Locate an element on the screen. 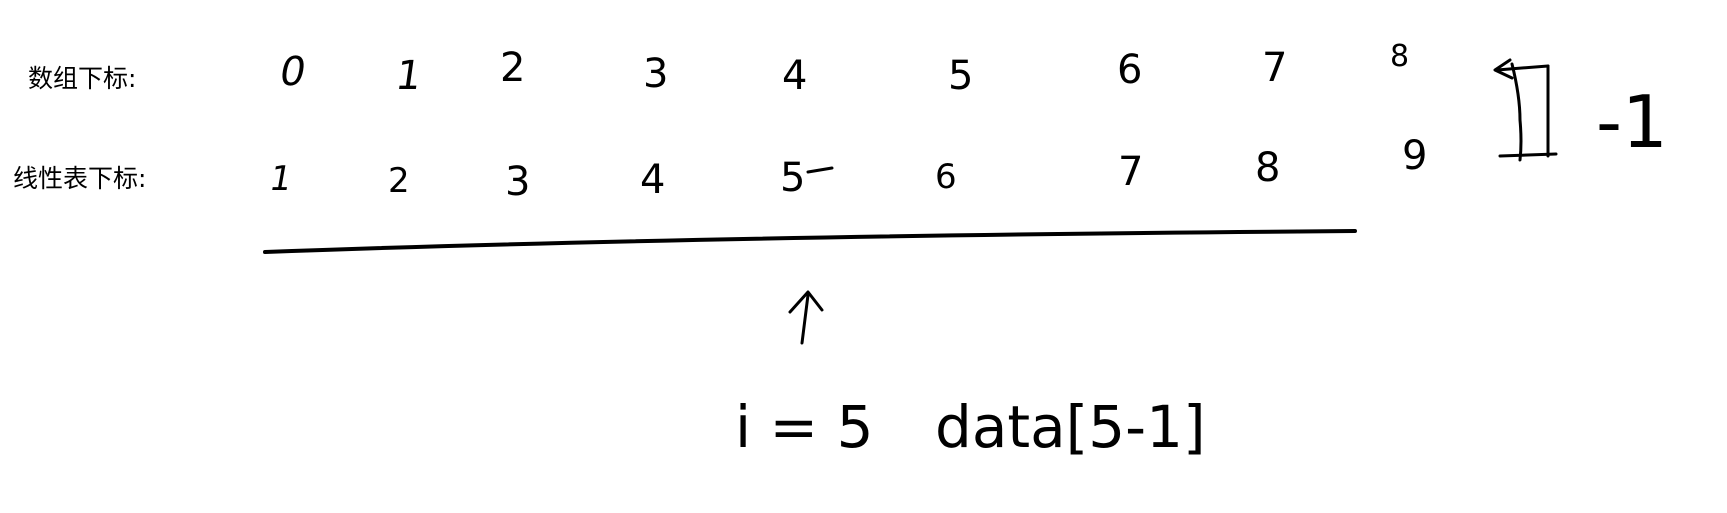 Image resolution: width=1727 pixels, height=513 pixels. bracket-top-arrow-shaft is located at coordinates (1522, 68).